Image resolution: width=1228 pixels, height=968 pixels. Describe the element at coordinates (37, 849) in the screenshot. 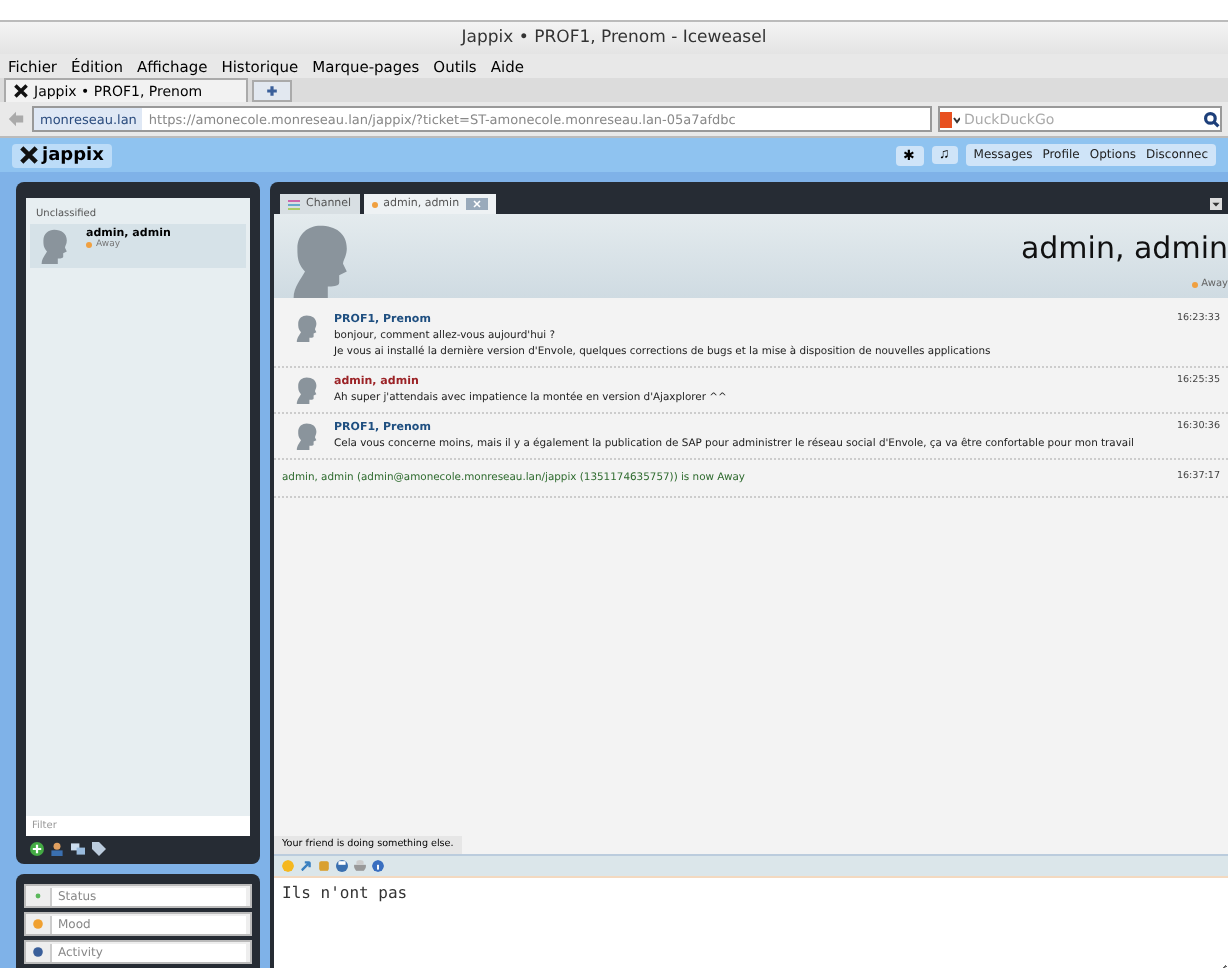

I see `add-contact-icon` at that location.